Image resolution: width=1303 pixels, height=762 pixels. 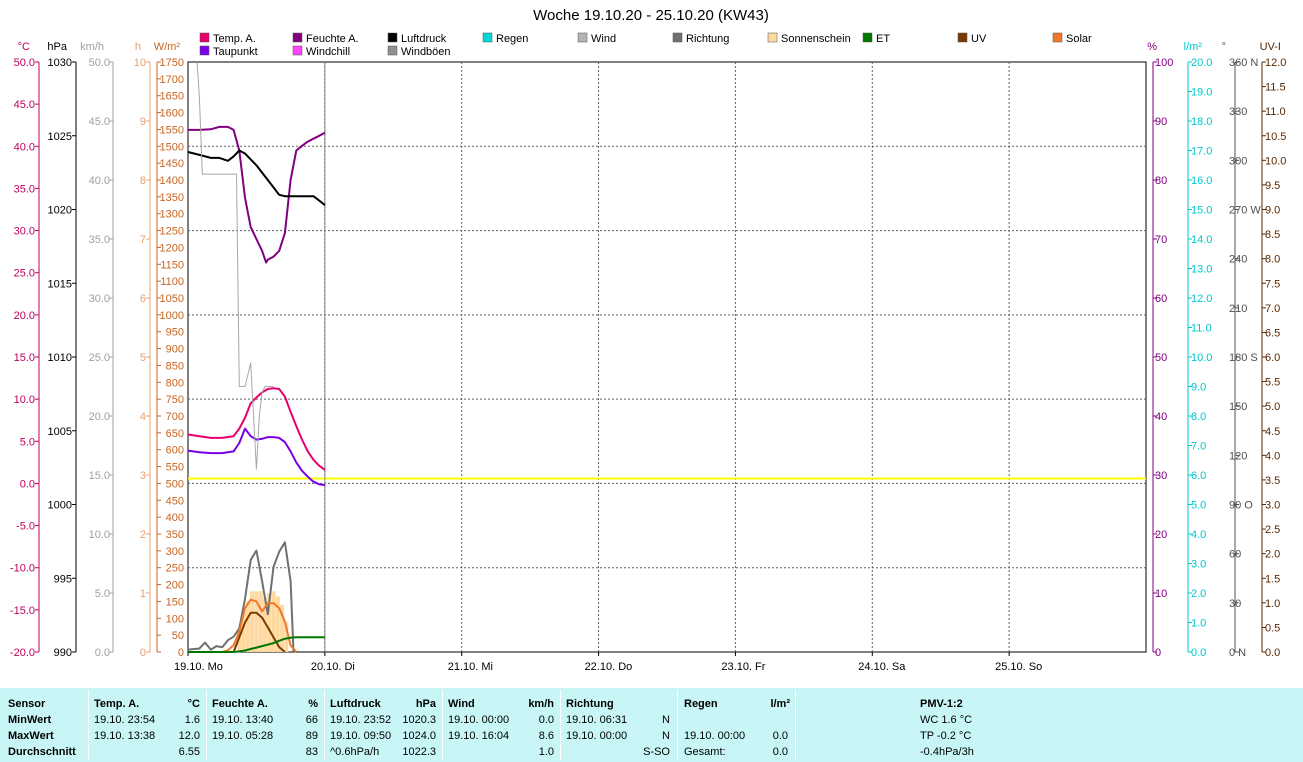 What do you see at coordinates (666, 720) in the screenshot?
I see `stats-direction-min: N` at bounding box center [666, 720].